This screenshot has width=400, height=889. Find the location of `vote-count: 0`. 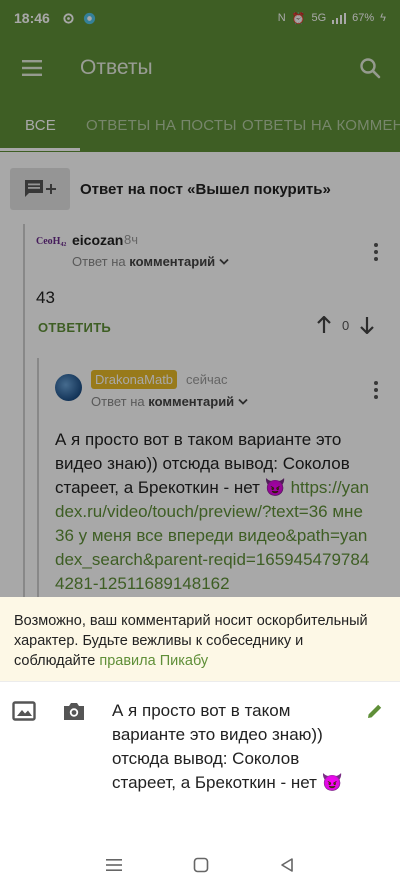

vote-count: 0 is located at coordinates (346, 325).